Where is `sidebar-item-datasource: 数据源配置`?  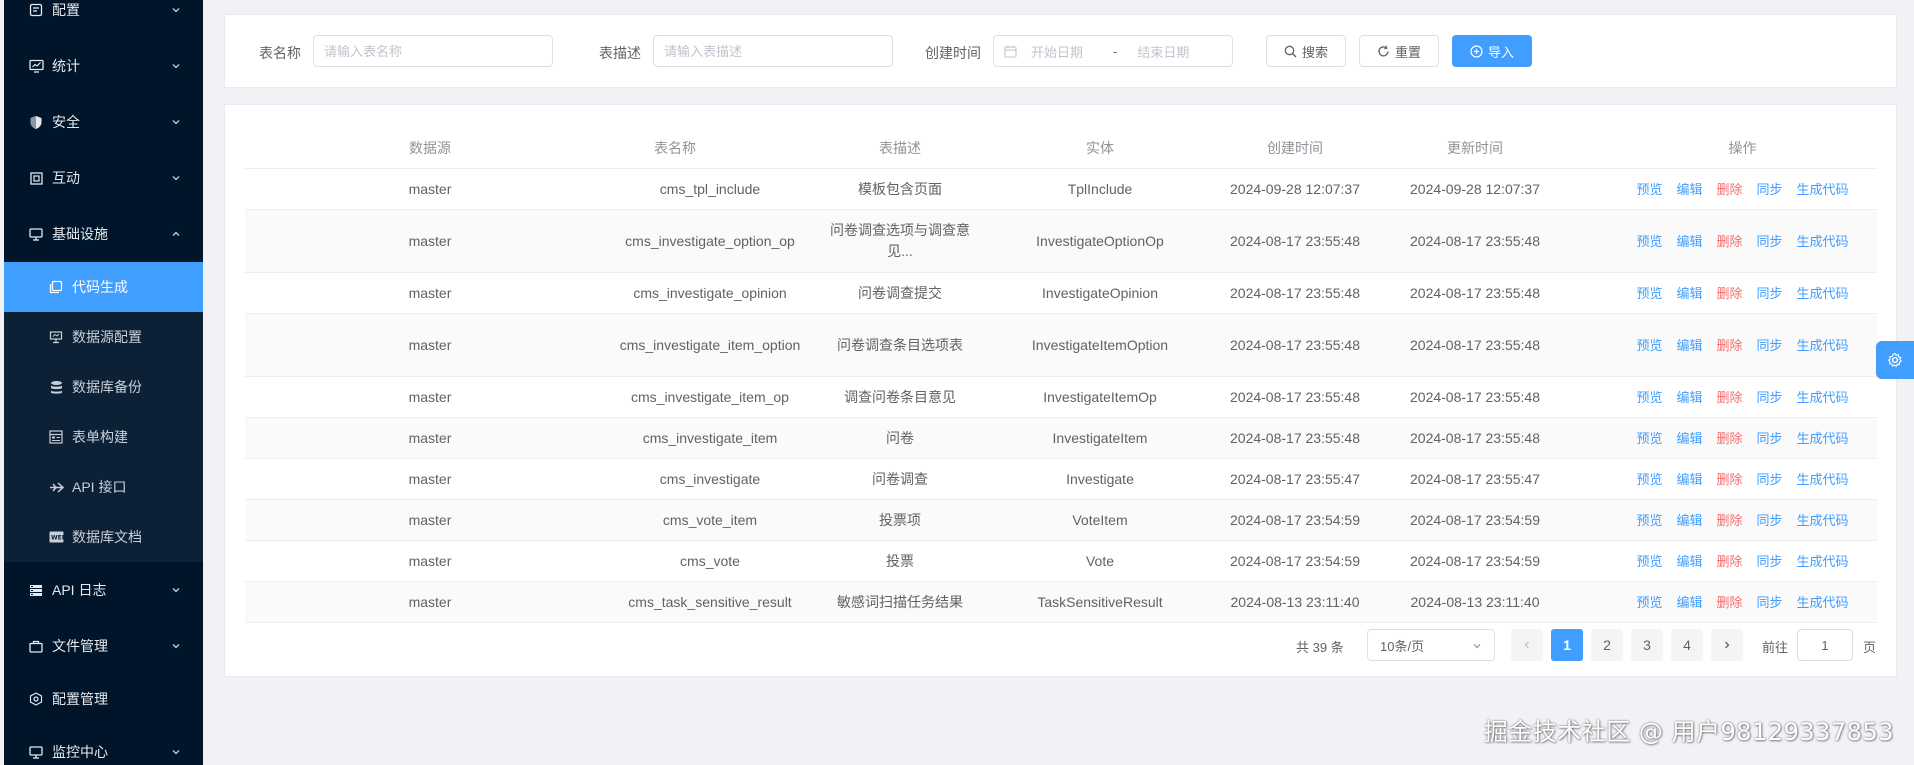
sidebar-item-datasource: 数据源配置 is located at coordinates (103, 337).